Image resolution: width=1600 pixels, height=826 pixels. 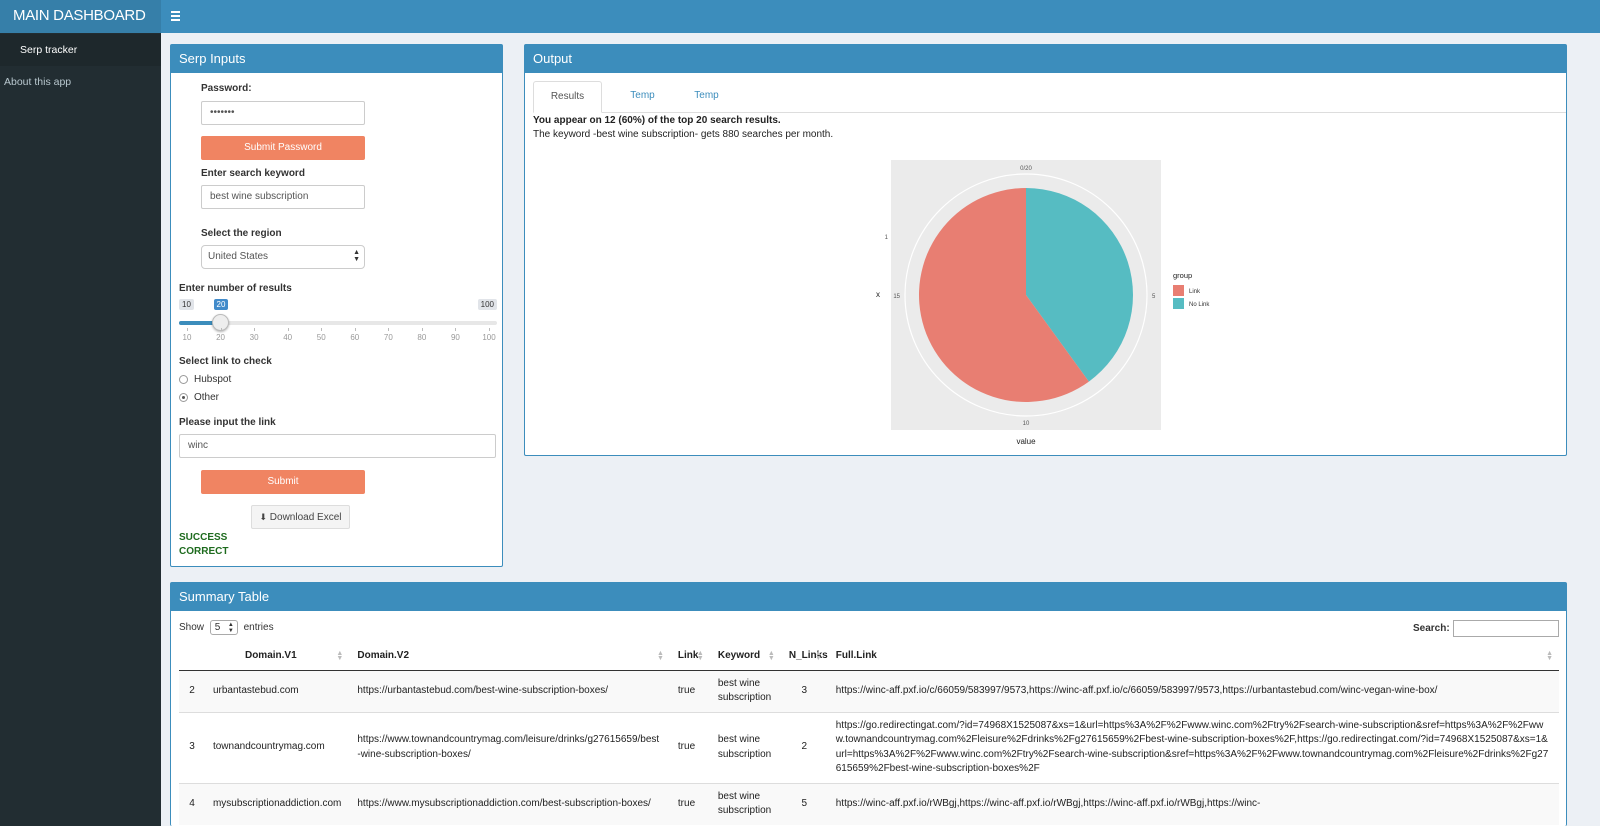 I want to click on status-success: SUCCESS, so click(x=203, y=537).